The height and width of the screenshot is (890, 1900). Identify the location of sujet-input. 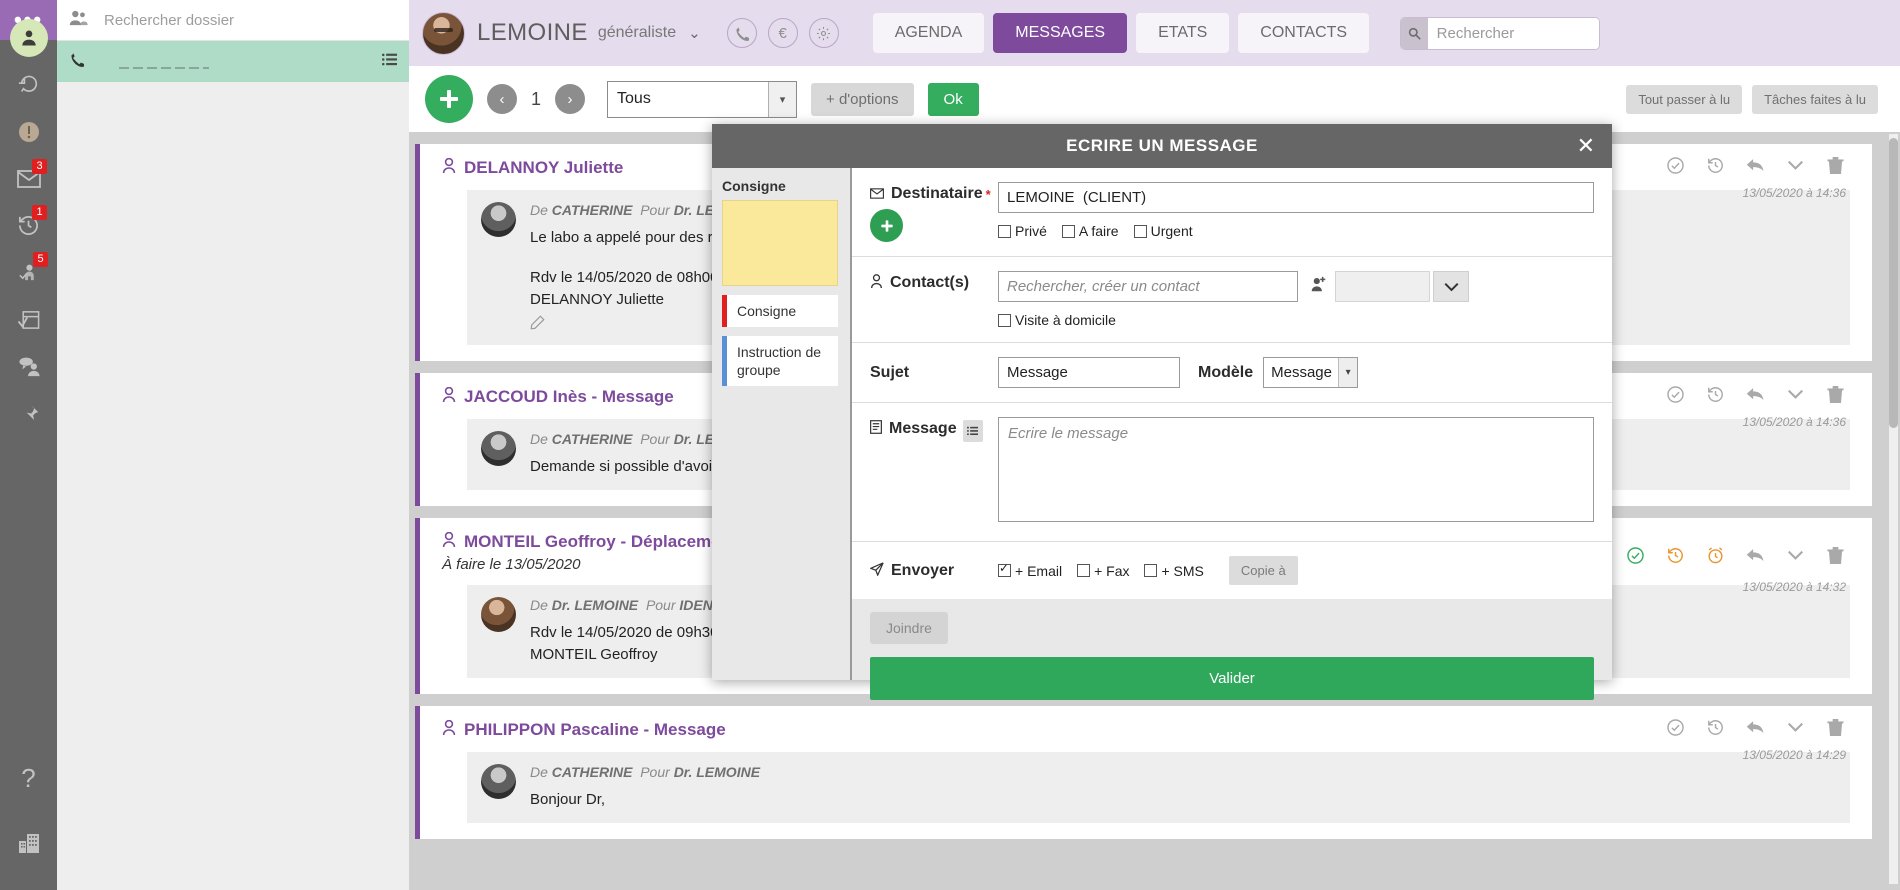
(1089, 372).